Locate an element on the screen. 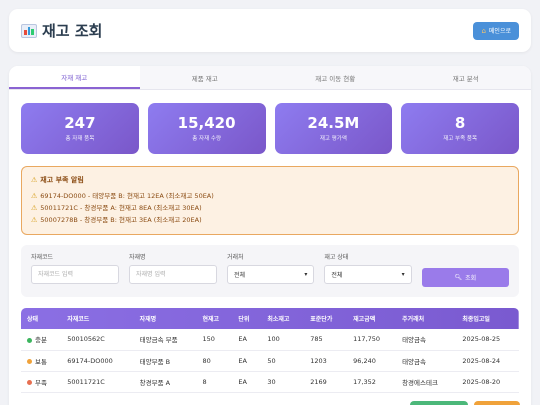 The height and width of the screenshot is (405, 540). date-cell: 2025-08-24 is located at coordinates (487, 361).